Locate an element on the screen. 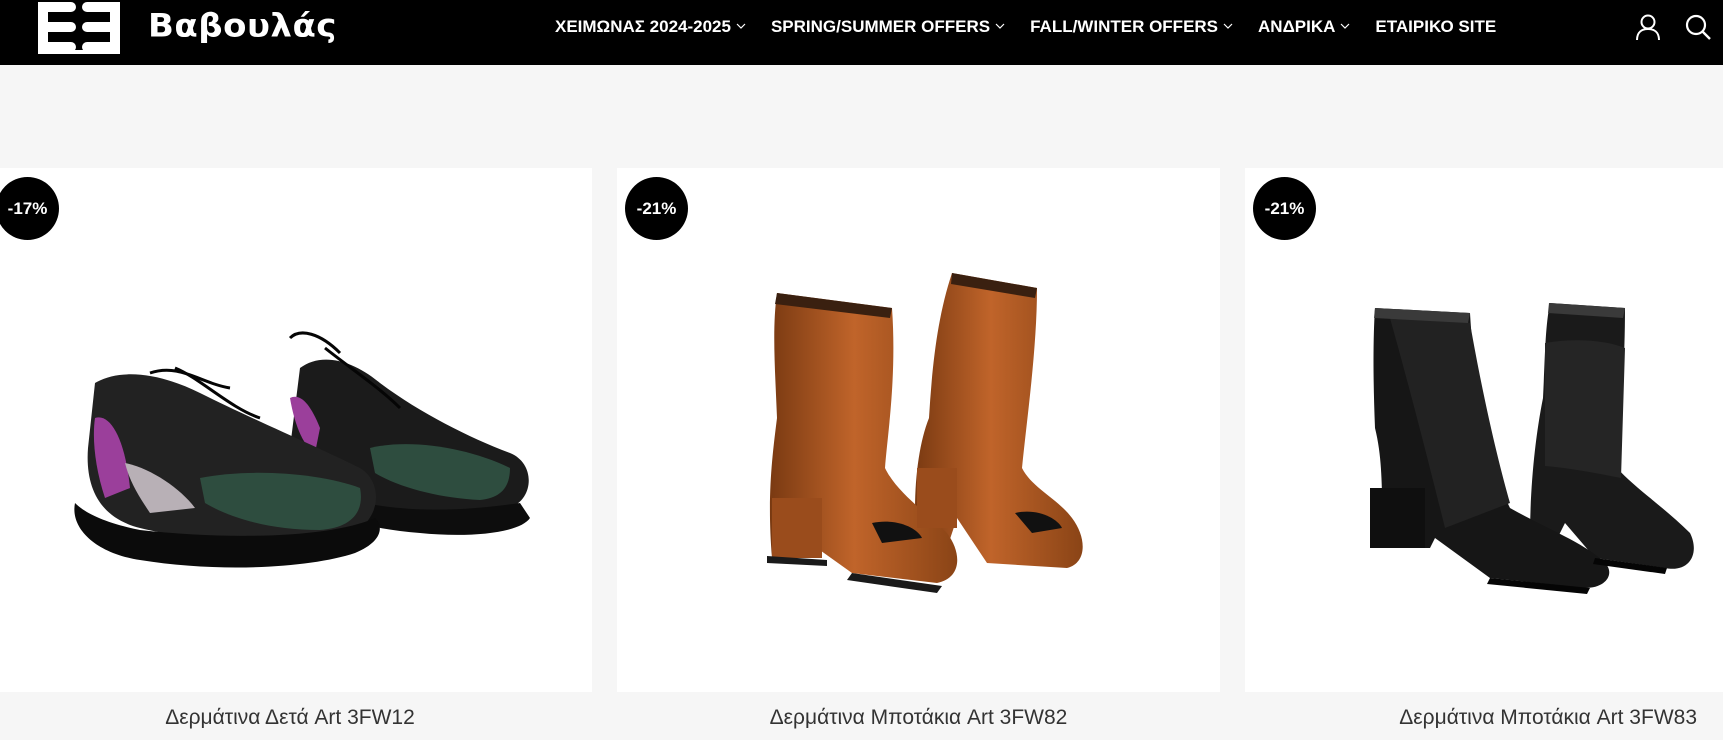 This screenshot has height=740, width=1723. search-icon is located at coordinates (1698, 27).